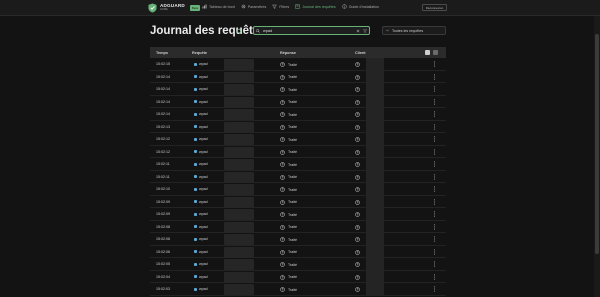 This screenshot has height=297, width=600. I want to click on adguard-logo: ADGUARD HOME Beta, so click(174, 8).